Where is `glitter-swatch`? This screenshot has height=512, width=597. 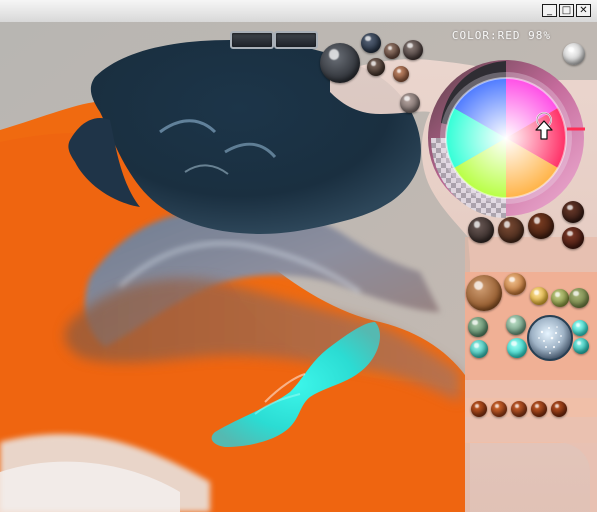 glitter-swatch is located at coordinates (550, 338).